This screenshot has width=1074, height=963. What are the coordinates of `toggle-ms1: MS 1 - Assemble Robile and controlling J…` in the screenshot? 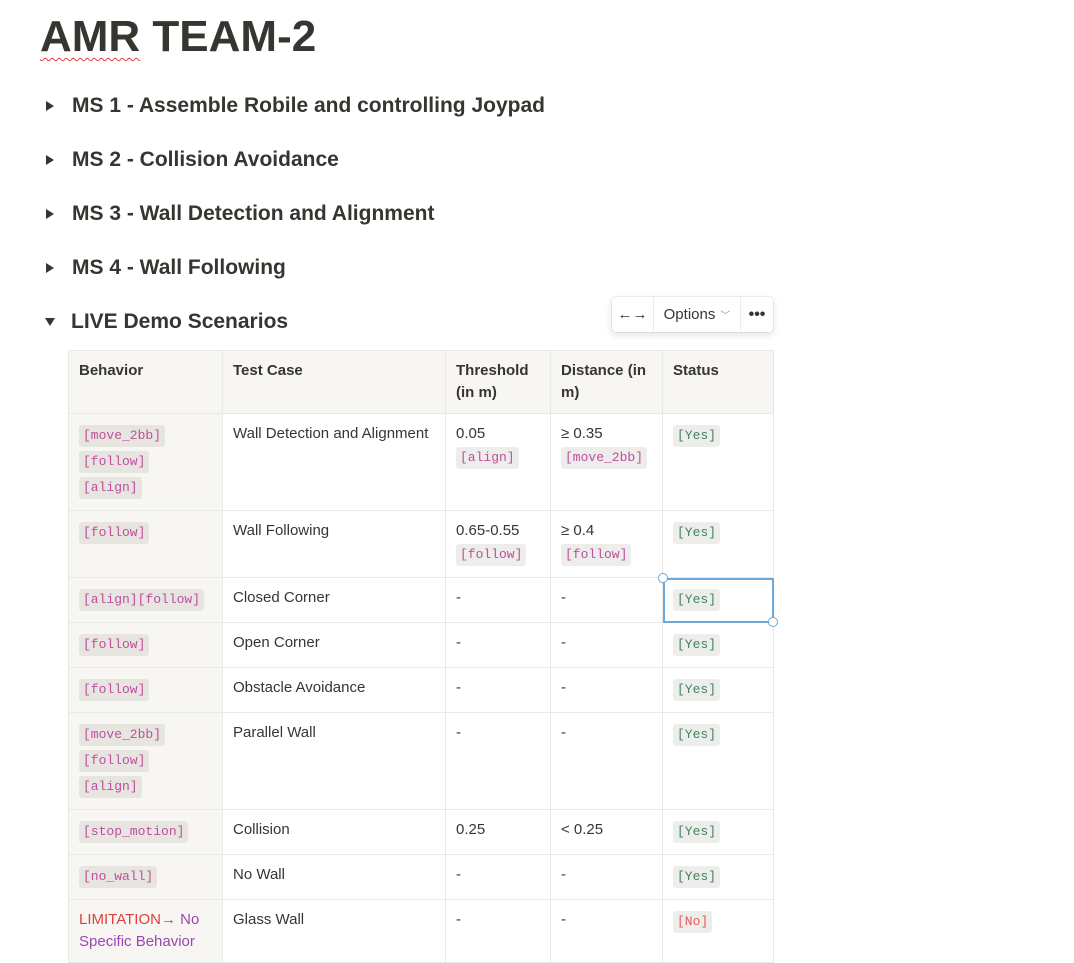 It's located at (294, 106).